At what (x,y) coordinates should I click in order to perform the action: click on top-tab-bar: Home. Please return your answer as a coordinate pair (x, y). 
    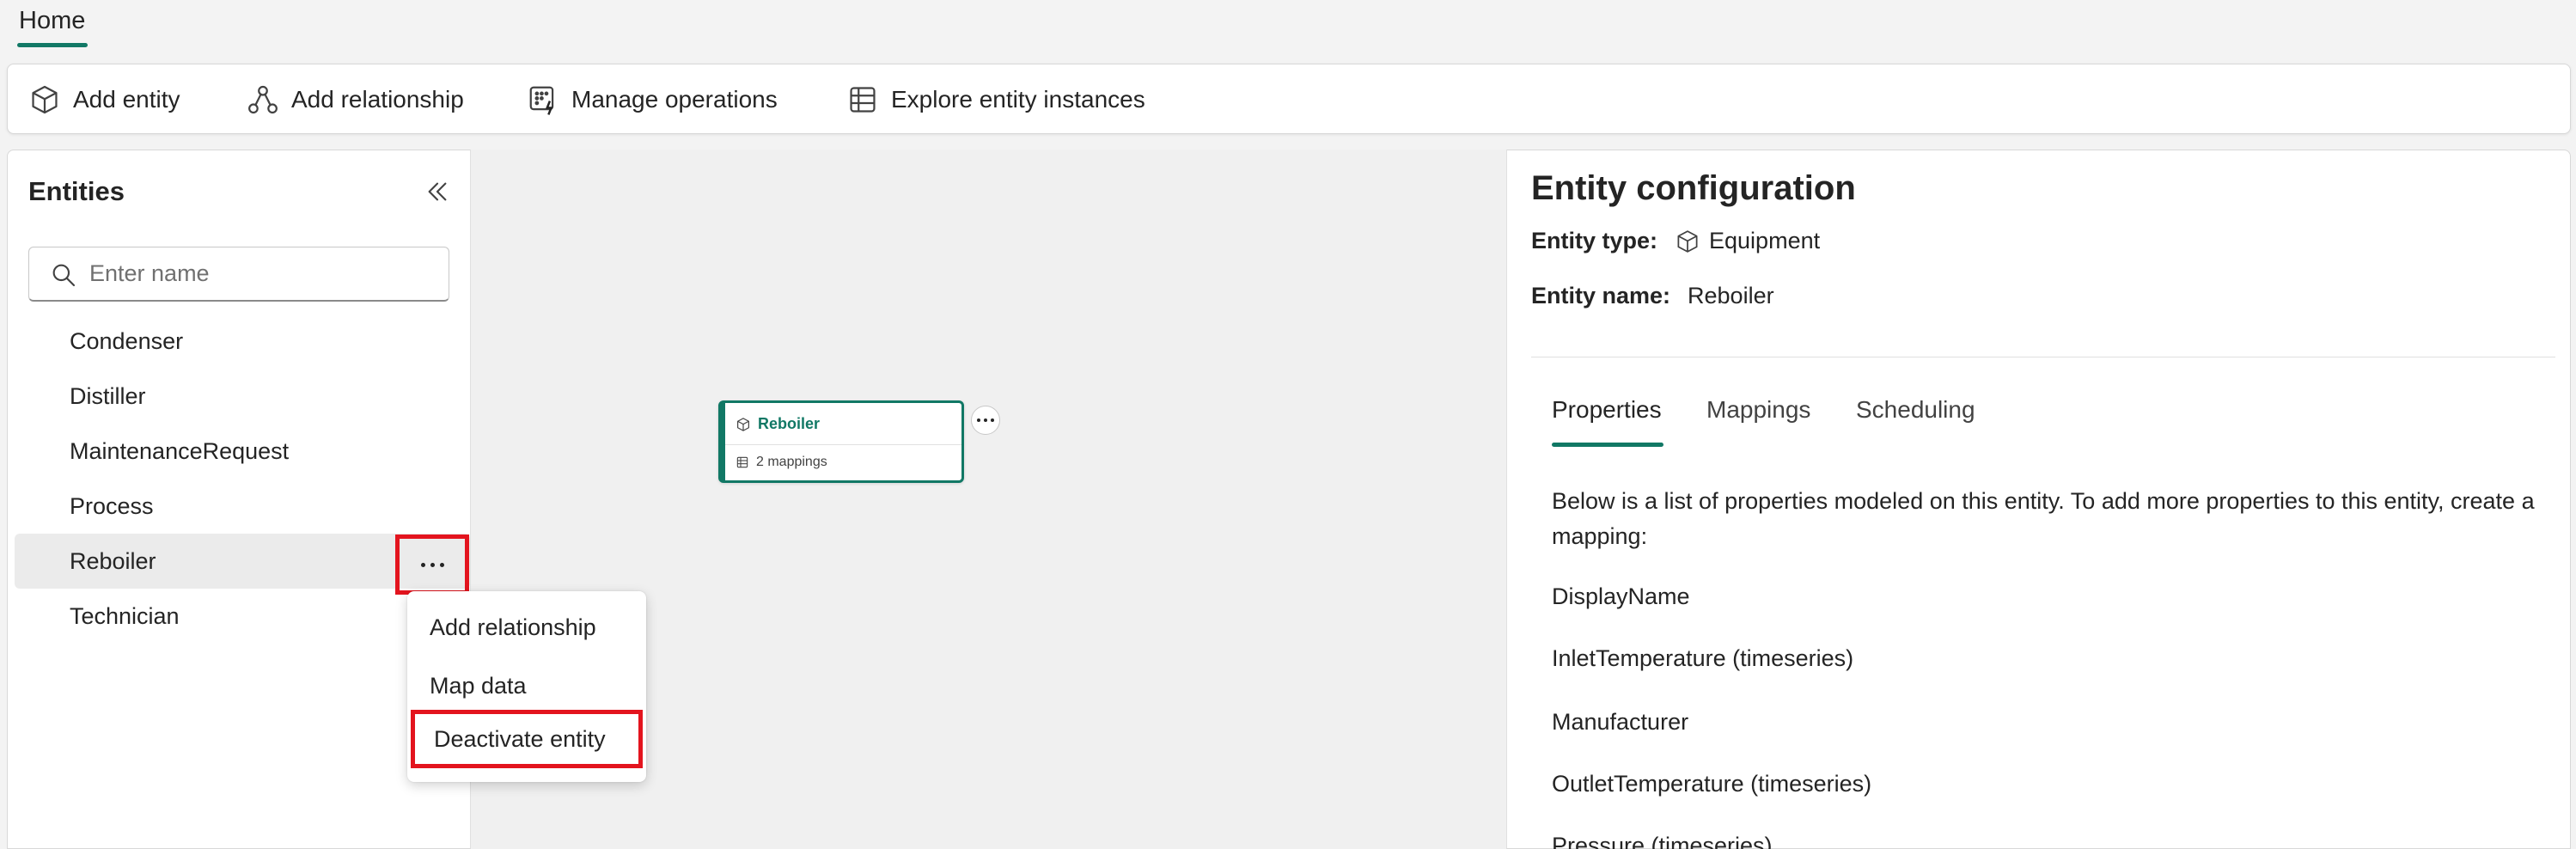
    Looking at the image, I should click on (1288, 31).